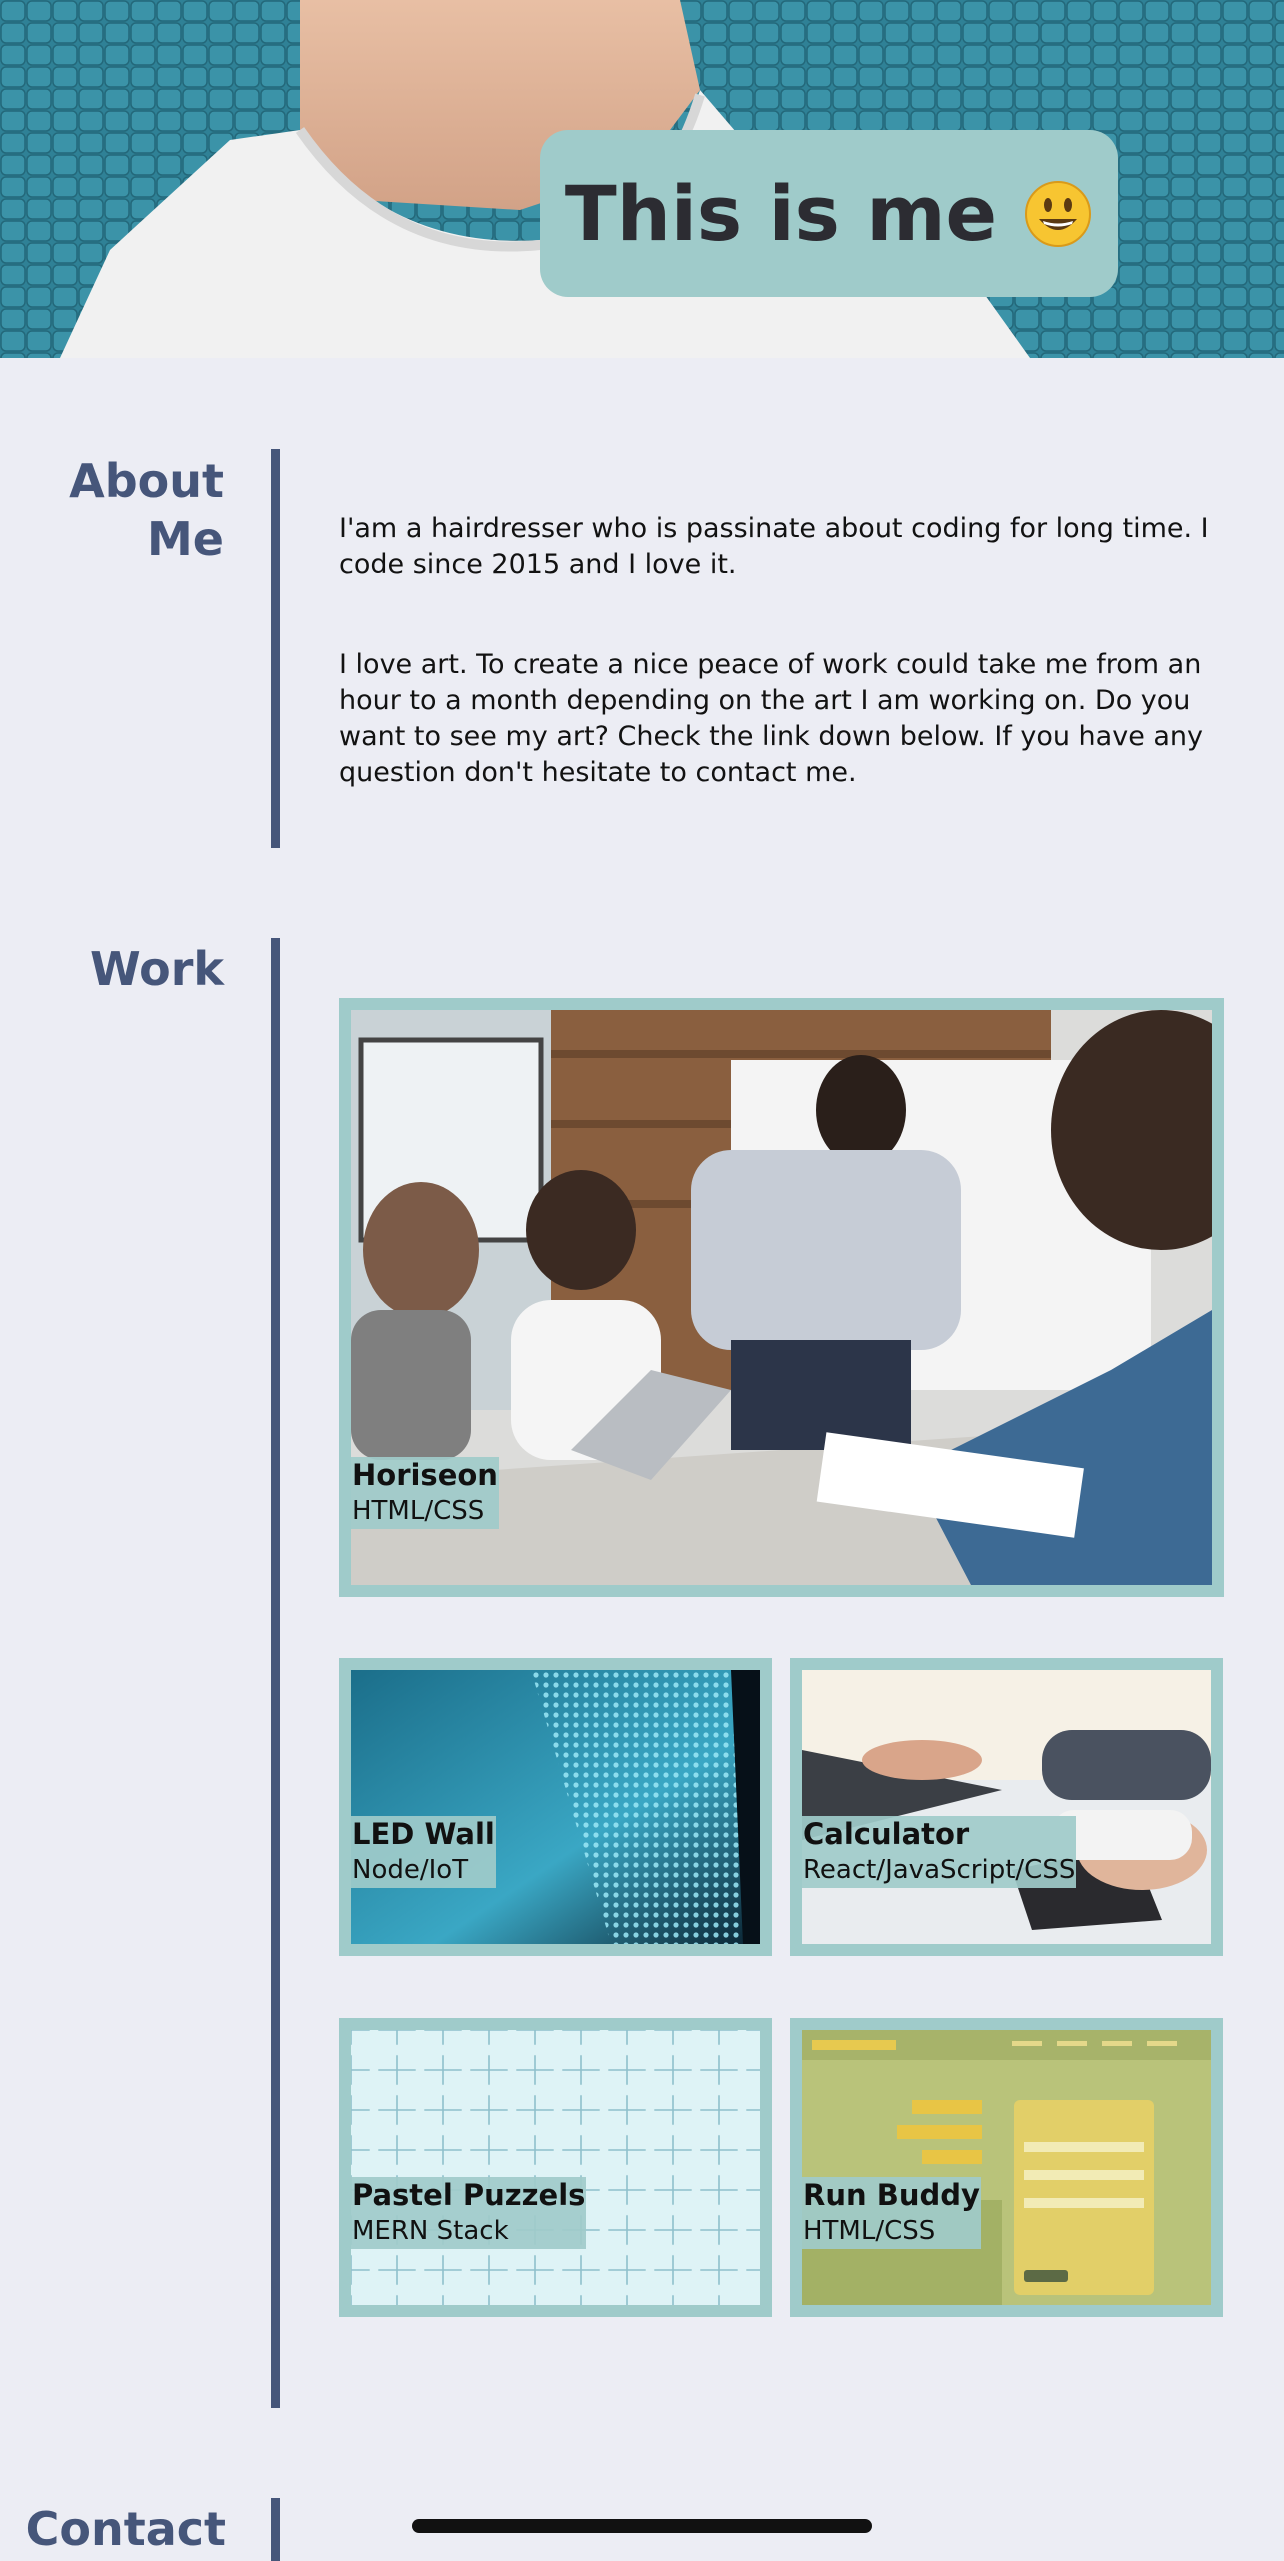 The image size is (1284, 2561). I want to click on about-divider, so click(275, 648).